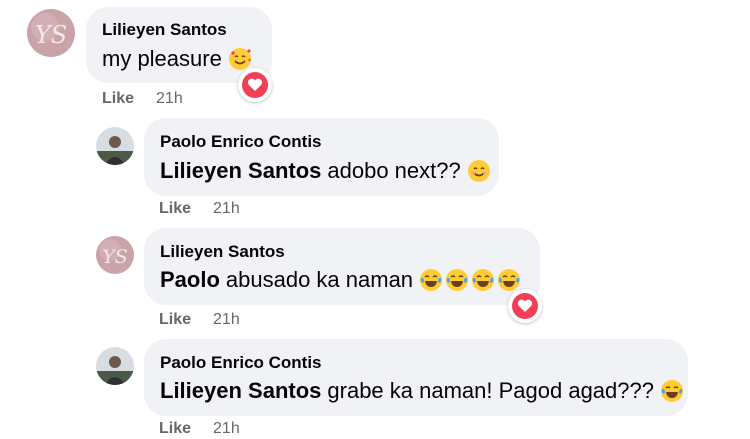  I want to click on comment-author: Paolo Enrico Contis, so click(241, 363).